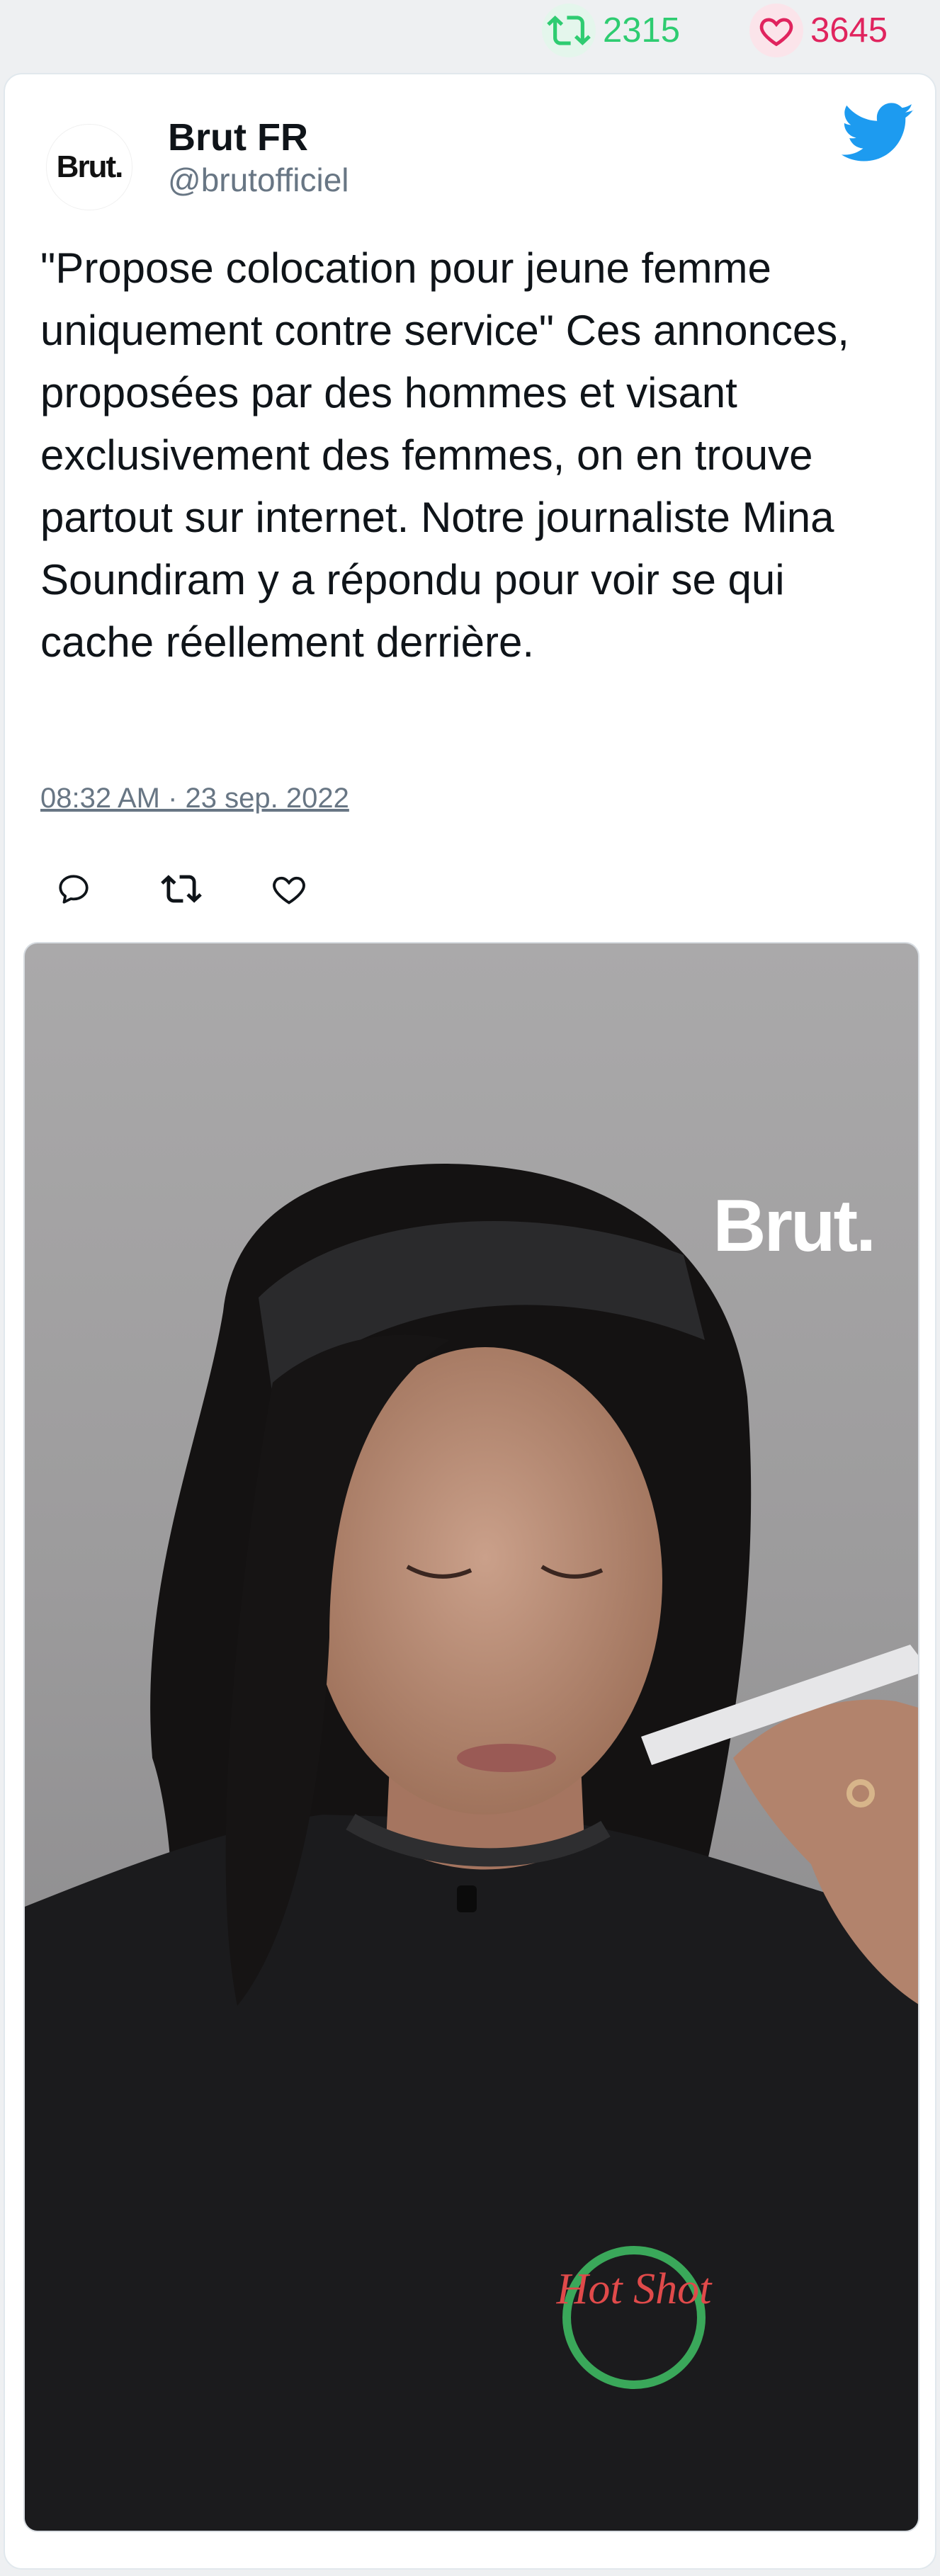  I want to click on tweet-stats: 2315 3645, so click(470, 35).